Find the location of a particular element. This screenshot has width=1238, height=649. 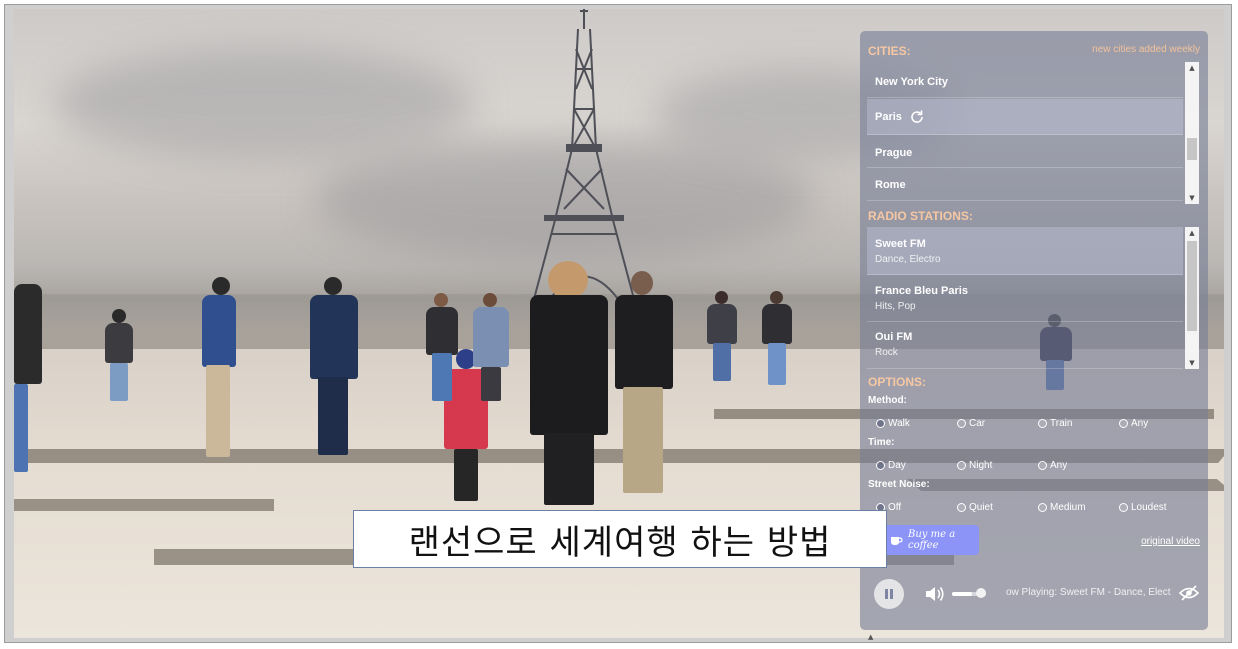

city-item-paris: Paris is located at coordinates (1025, 117).